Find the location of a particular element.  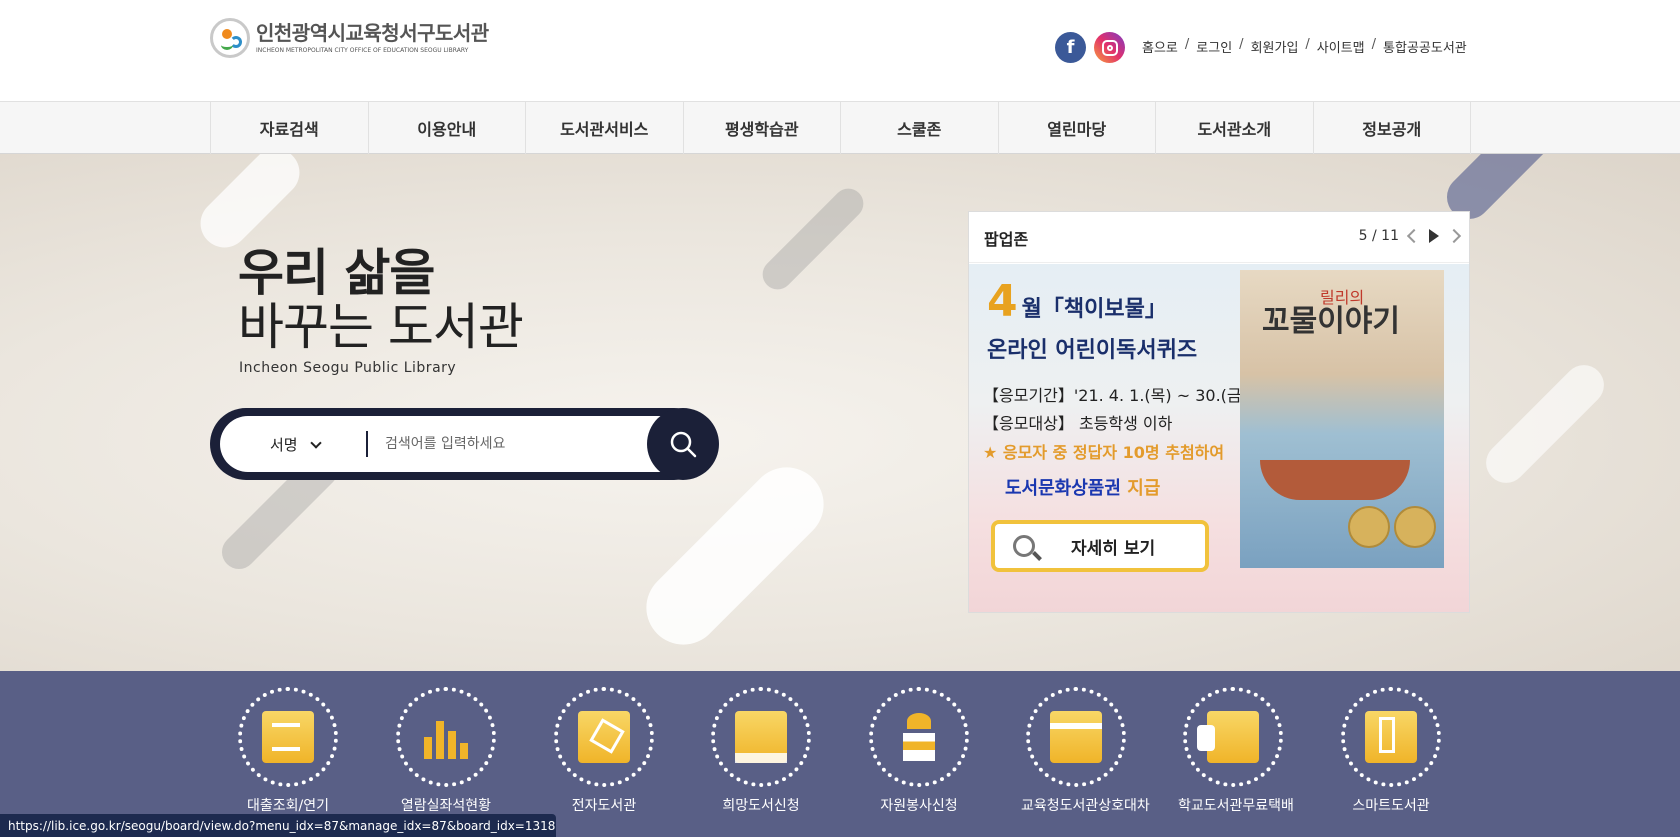

search-field-value: 서명 is located at coordinates (284, 445).